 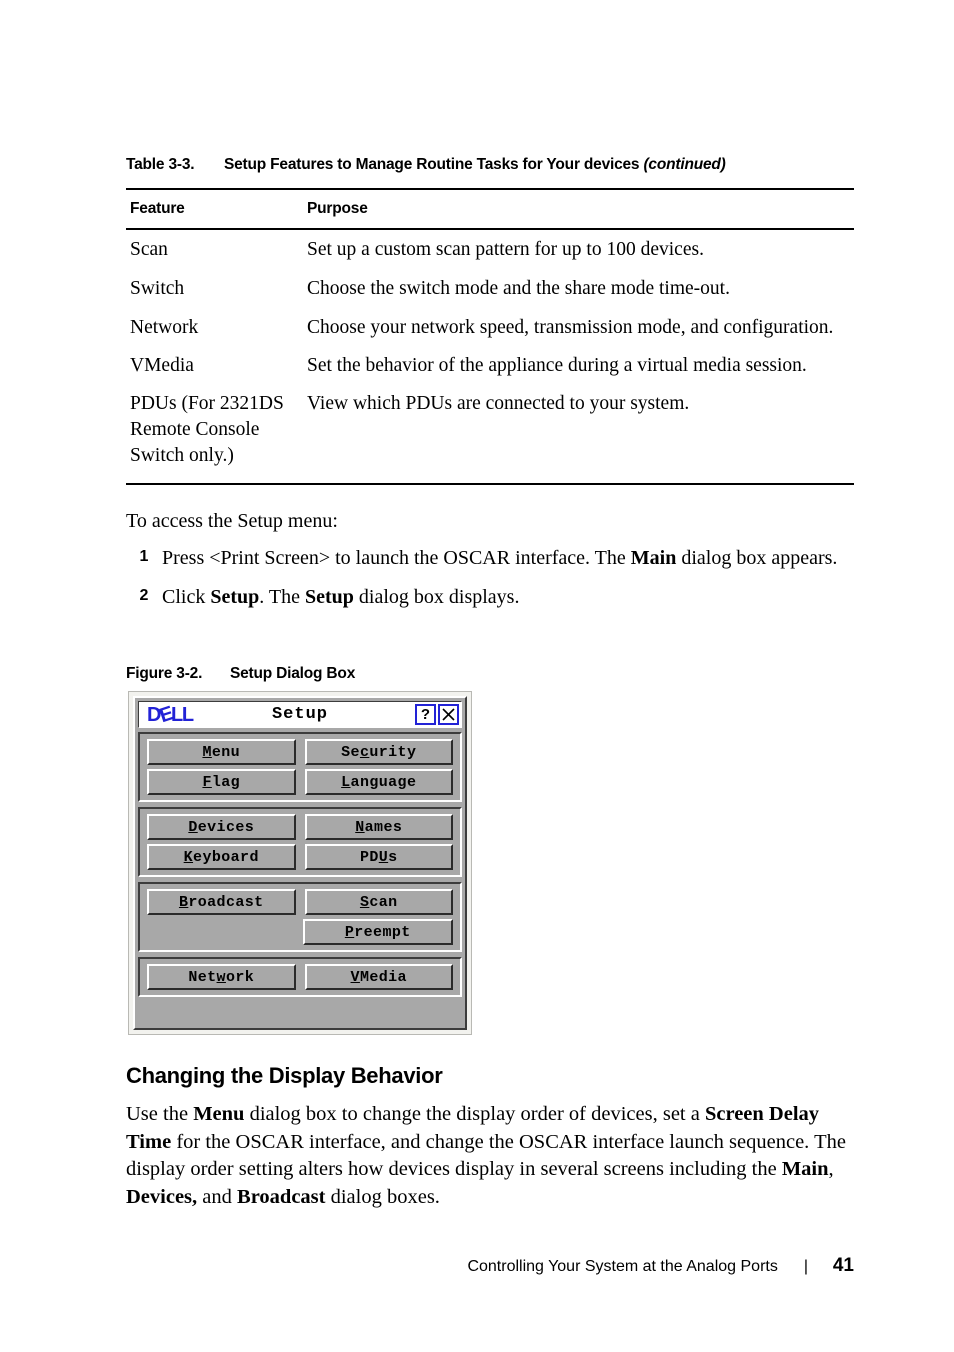 I want to click on button-row: Broadcast Scan, so click(x=300, y=902).